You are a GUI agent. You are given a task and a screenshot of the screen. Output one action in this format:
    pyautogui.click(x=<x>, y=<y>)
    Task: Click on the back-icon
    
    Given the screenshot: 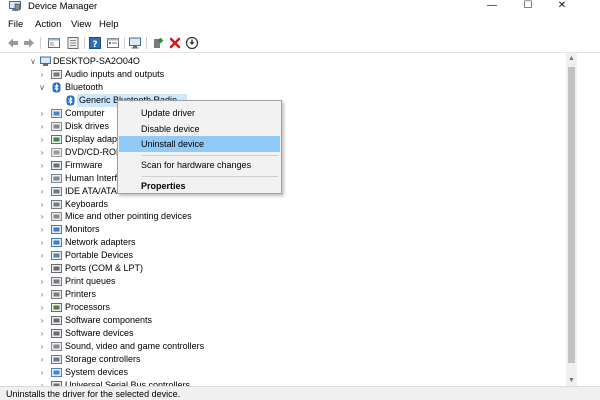 What is the action you would take?
    pyautogui.click(x=13, y=43)
    